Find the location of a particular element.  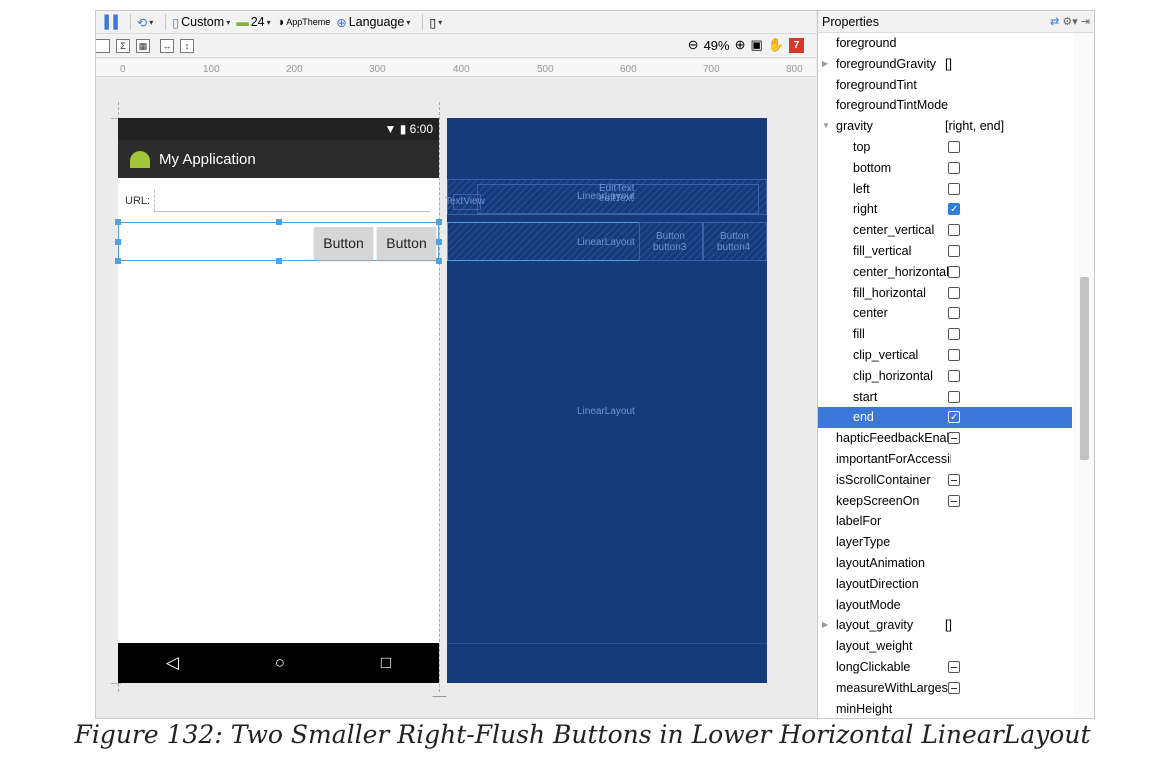

zoom-in-icon: ⊕ is located at coordinates (740, 45).